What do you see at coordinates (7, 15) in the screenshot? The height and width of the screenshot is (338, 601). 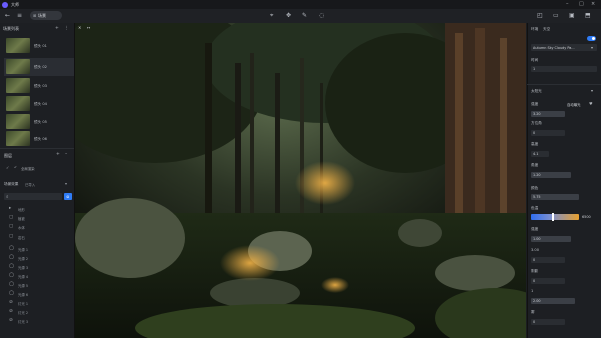 I see `back-icon: ←` at bounding box center [7, 15].